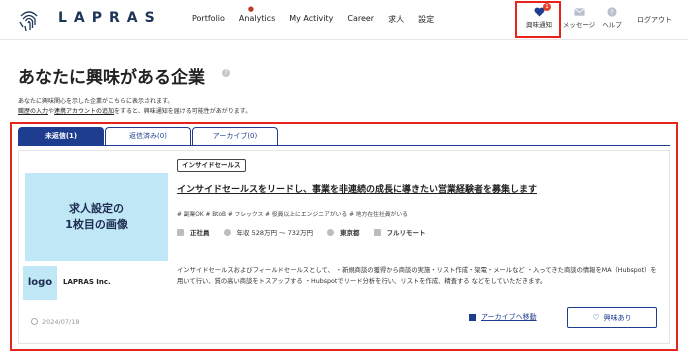 The width and height of the screenshot is (688, 356). I want to click on nav-jobs: 求人, so click(396, 19).